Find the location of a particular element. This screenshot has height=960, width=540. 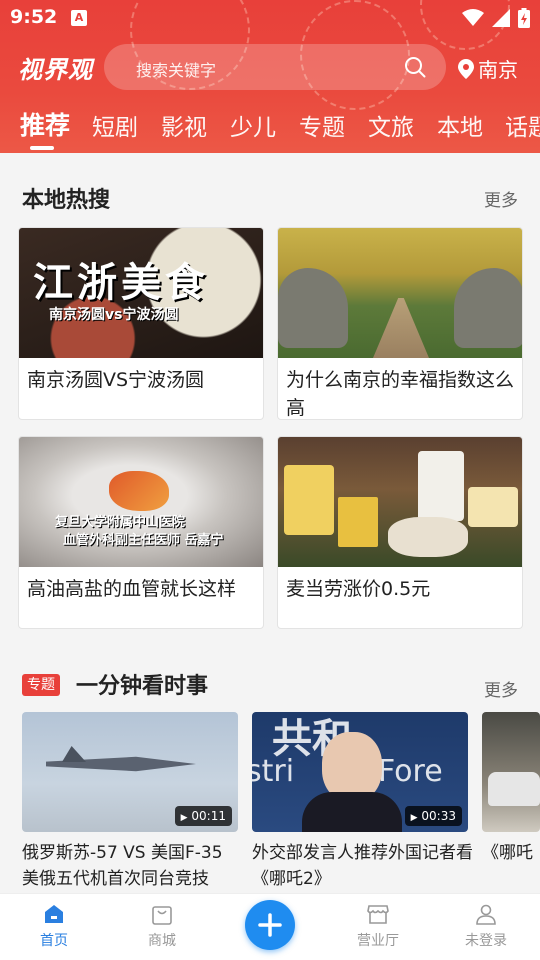

location-pin-icon is located at coordinates (466, 68).